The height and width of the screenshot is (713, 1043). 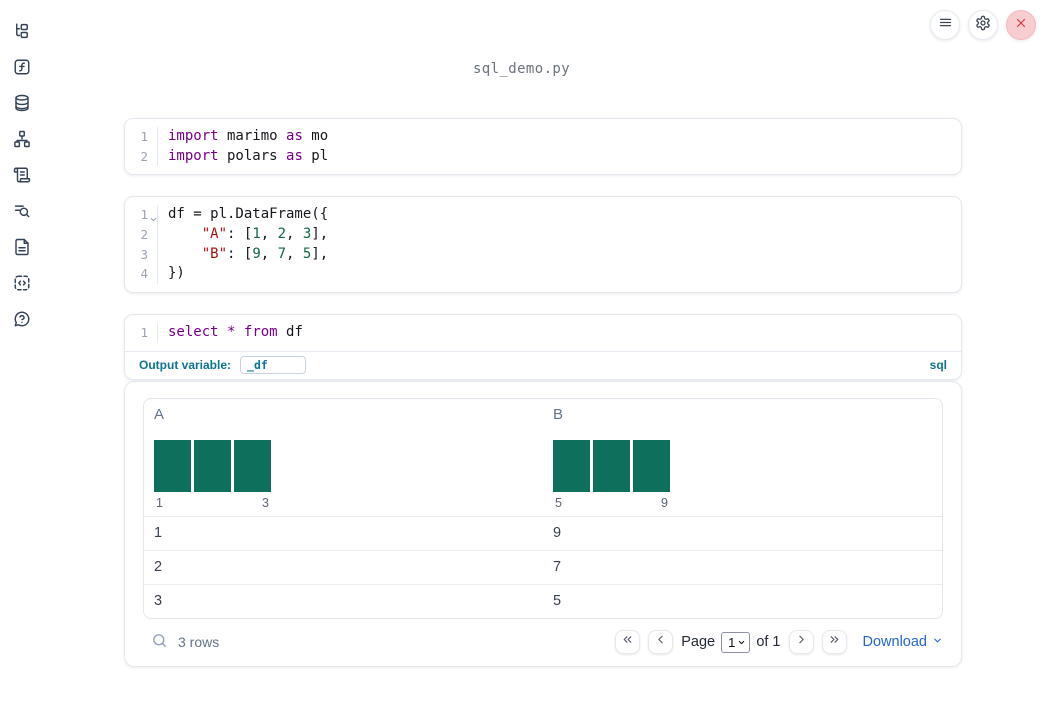 I want to click on network-icon, so click(x=22, y=141).